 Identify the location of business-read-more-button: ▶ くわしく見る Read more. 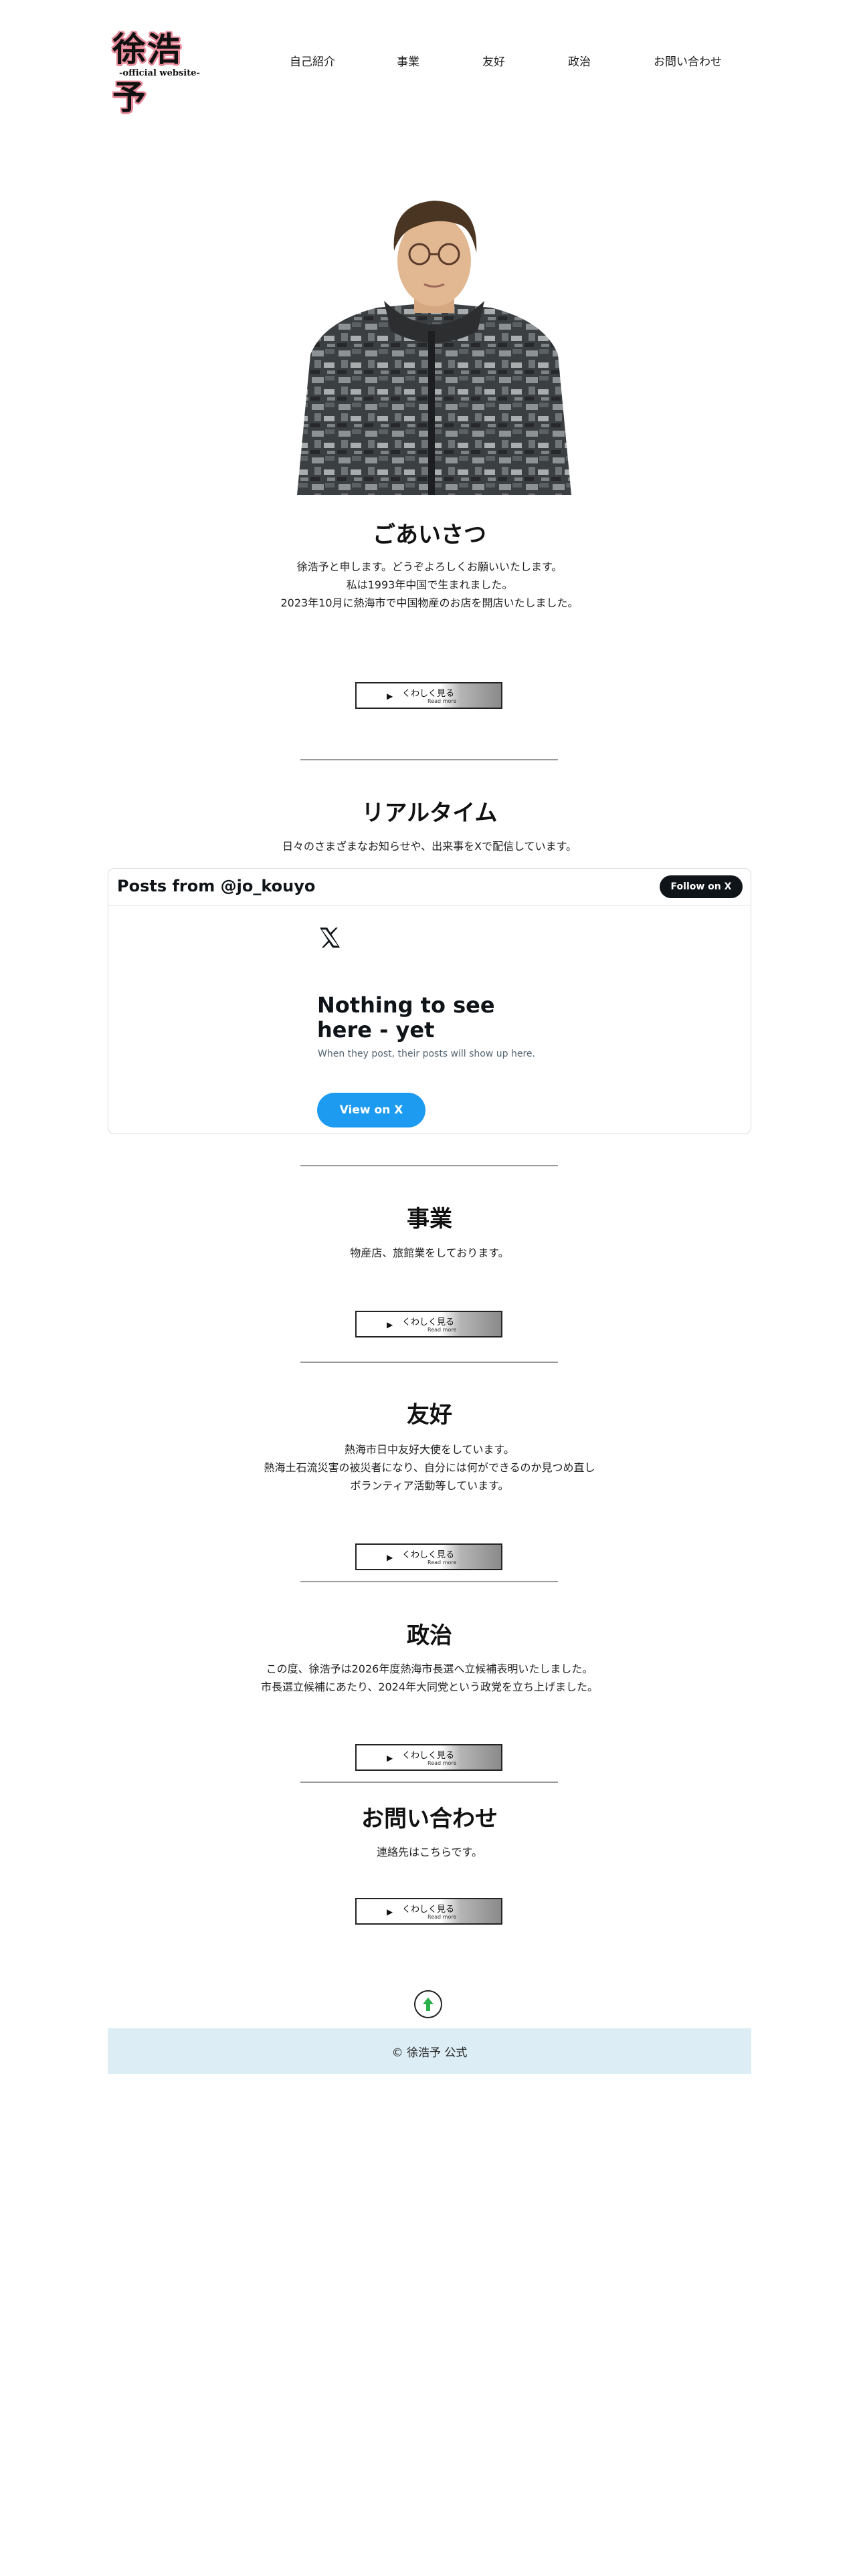
(428, 1324).